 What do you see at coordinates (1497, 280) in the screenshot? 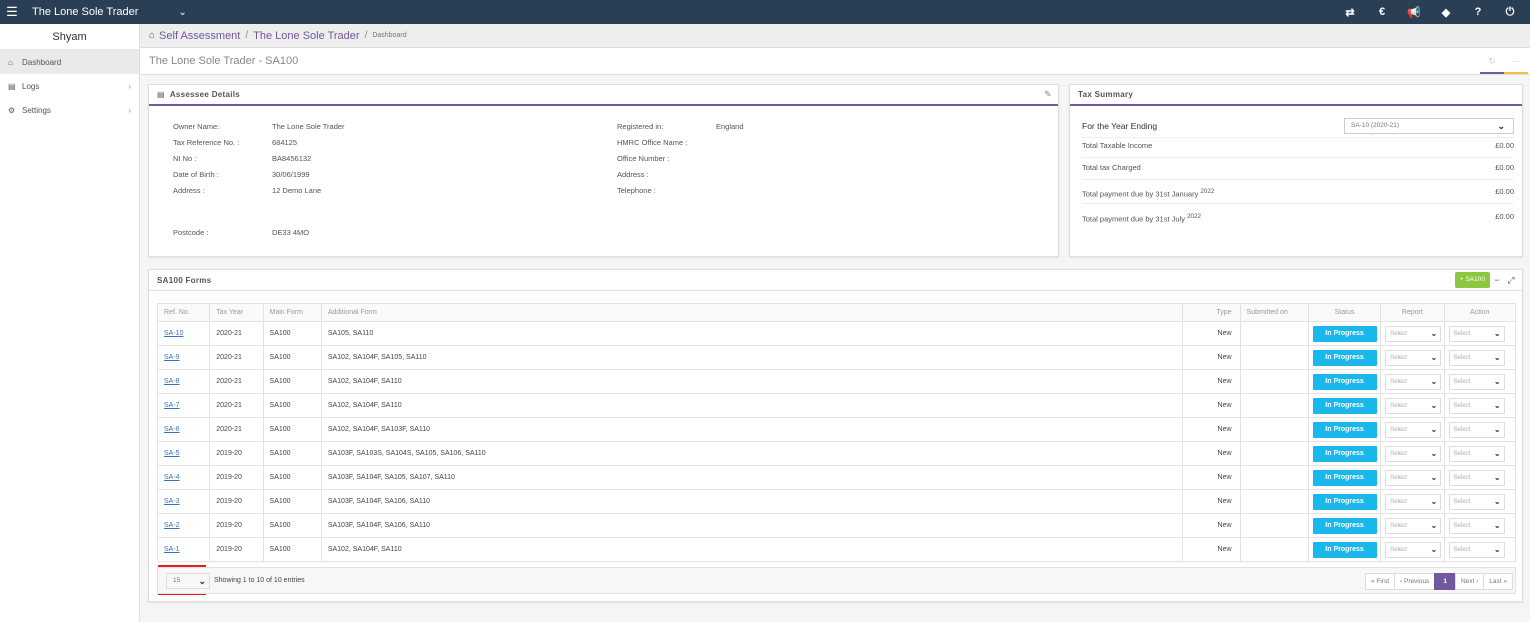
I see `collapse-icon: −` at bounding box center [1497, 280].